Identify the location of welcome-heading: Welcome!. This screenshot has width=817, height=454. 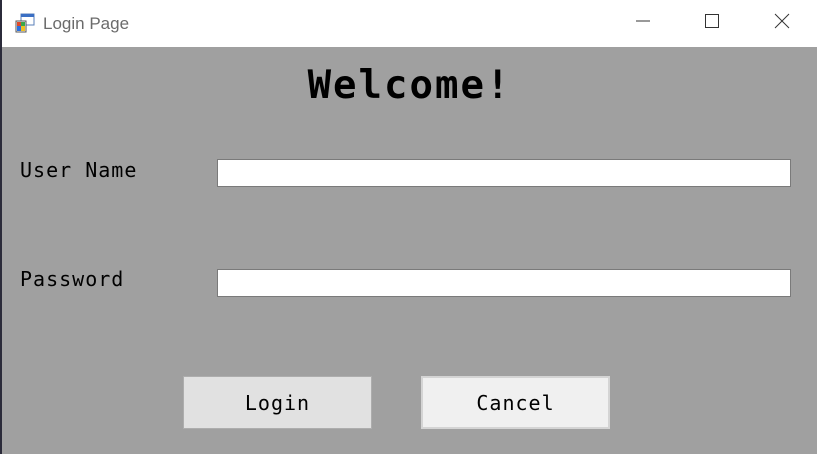
(409, 85).